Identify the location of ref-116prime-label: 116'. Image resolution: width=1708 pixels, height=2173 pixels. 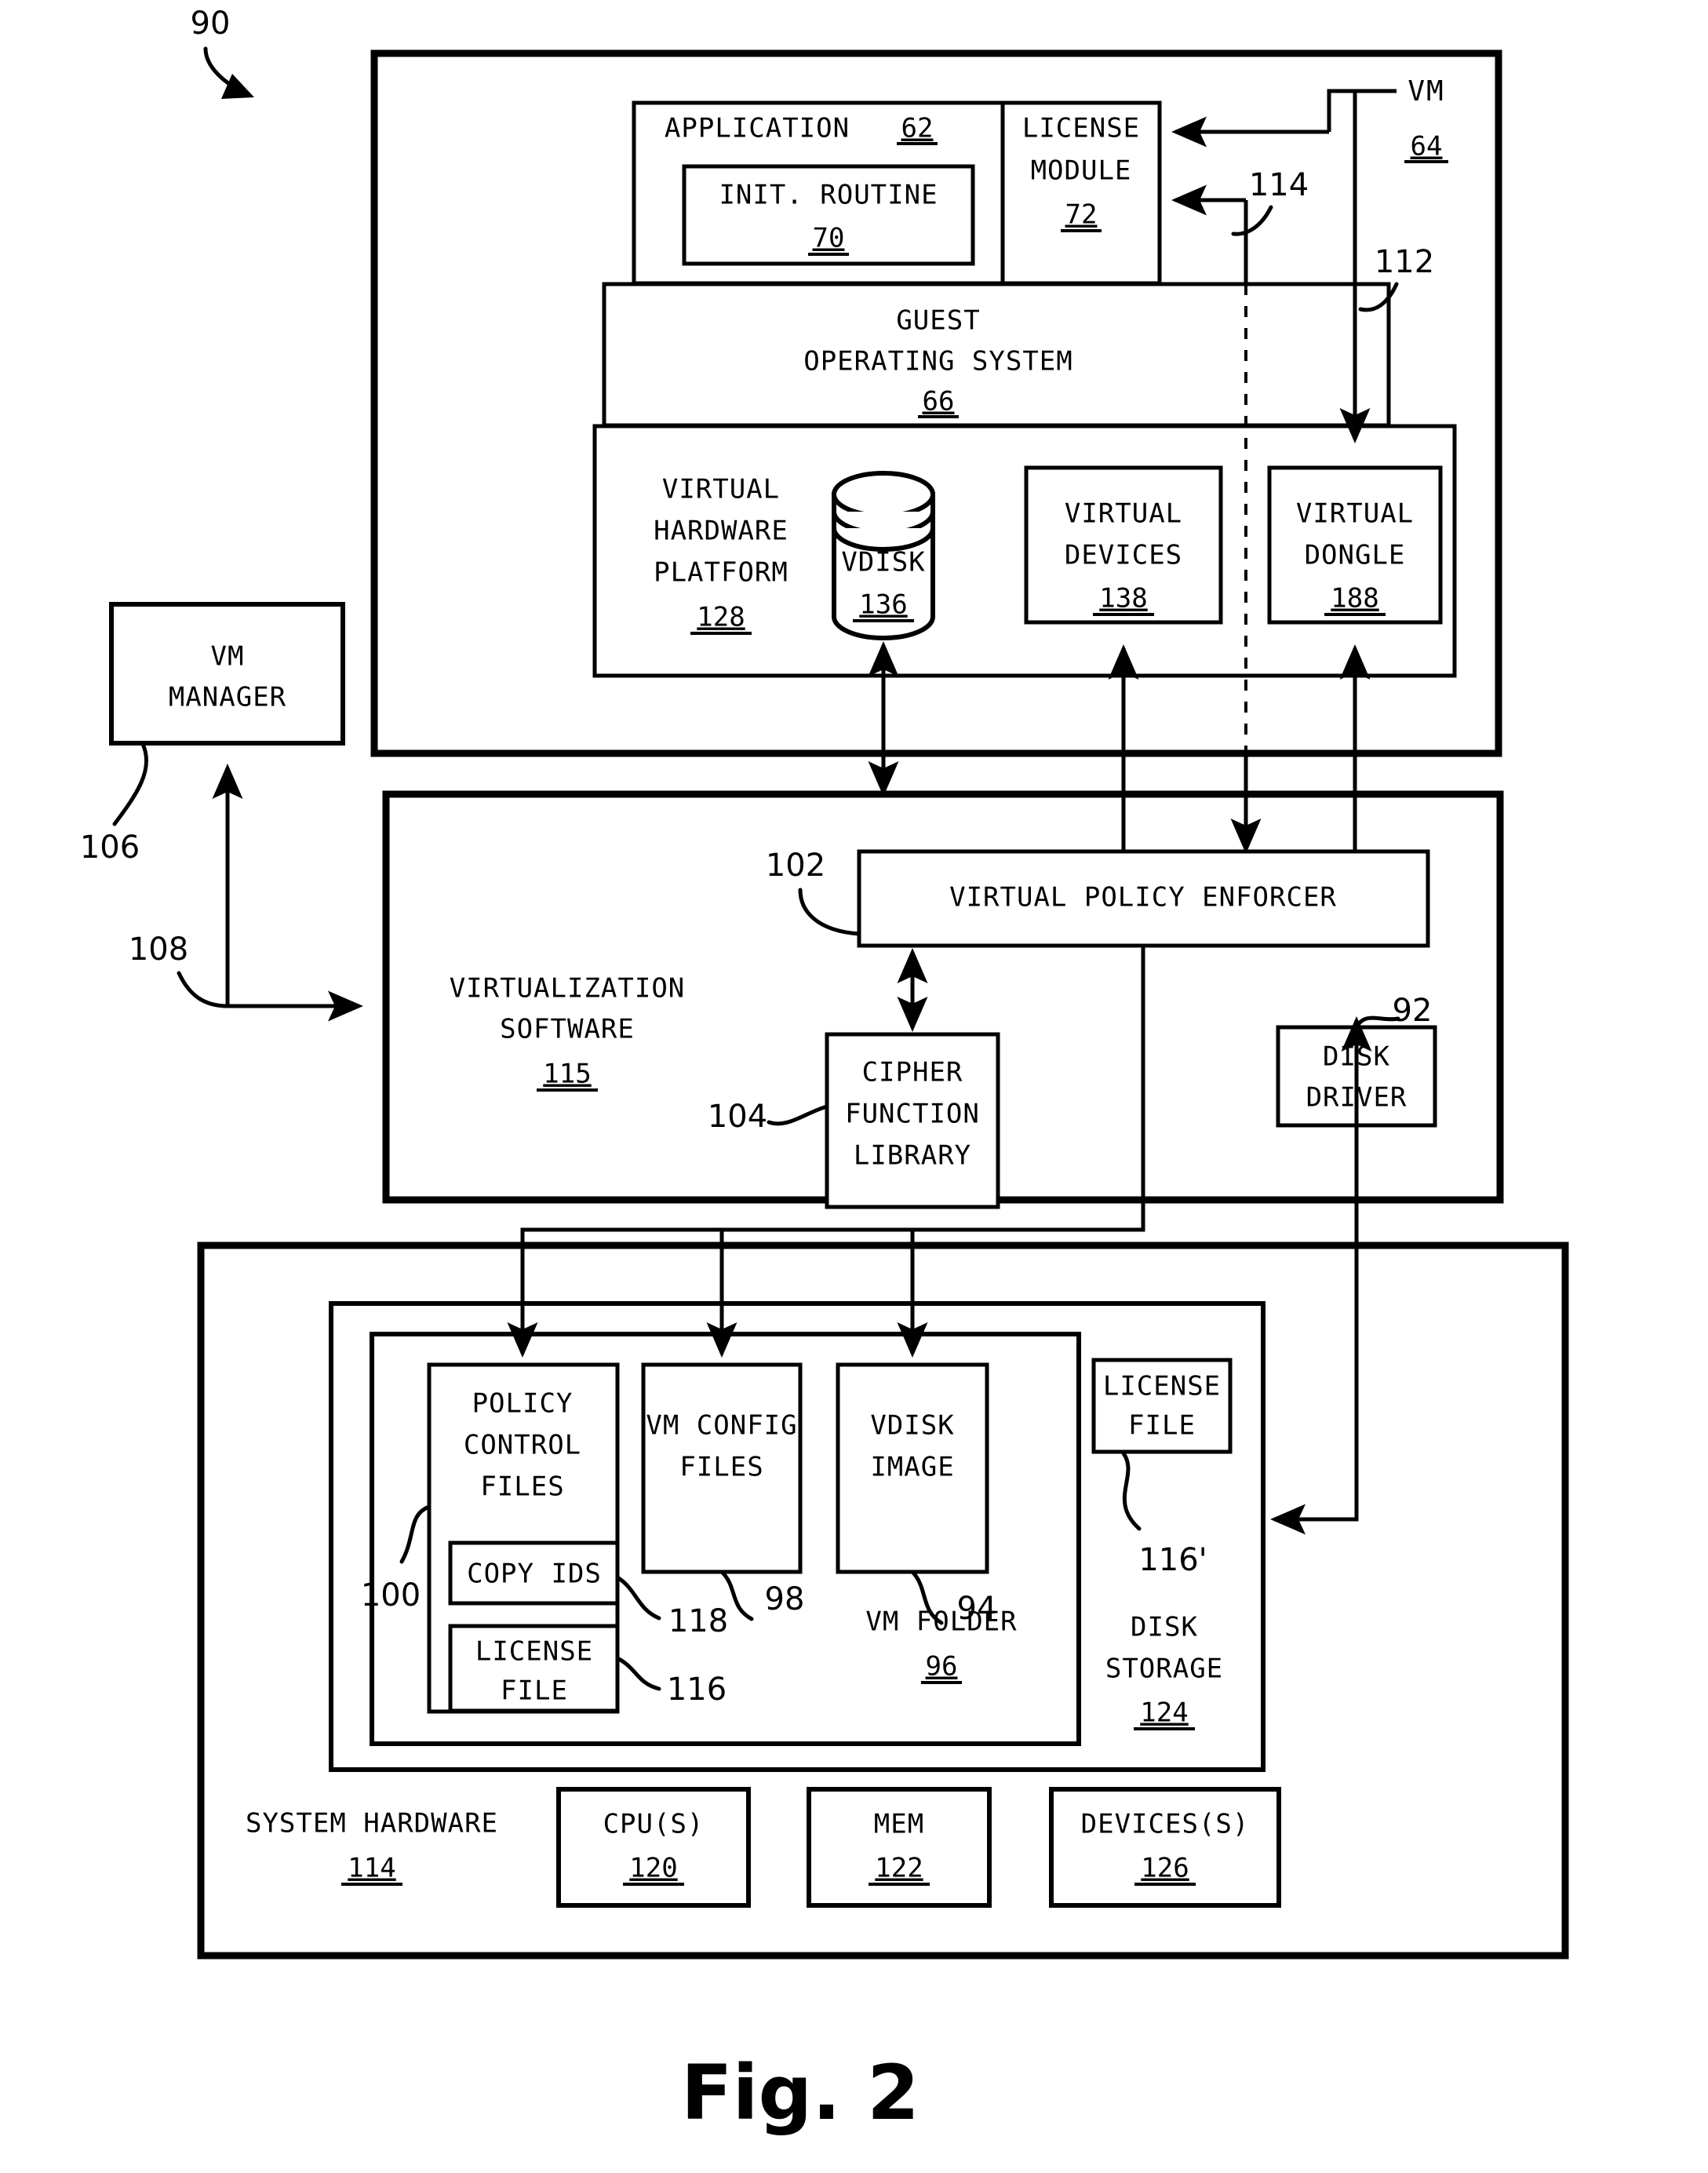
(1172, 1560).